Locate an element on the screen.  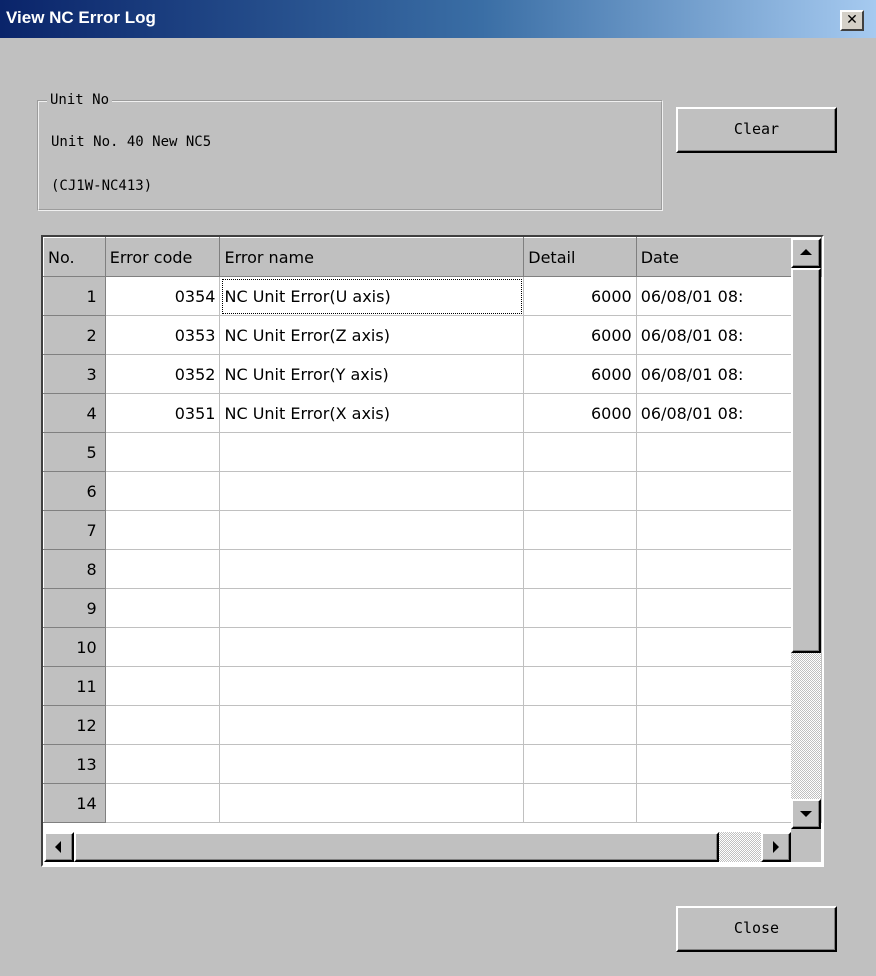
window-close-icon: ✕ is located at coordinates (852, 20).